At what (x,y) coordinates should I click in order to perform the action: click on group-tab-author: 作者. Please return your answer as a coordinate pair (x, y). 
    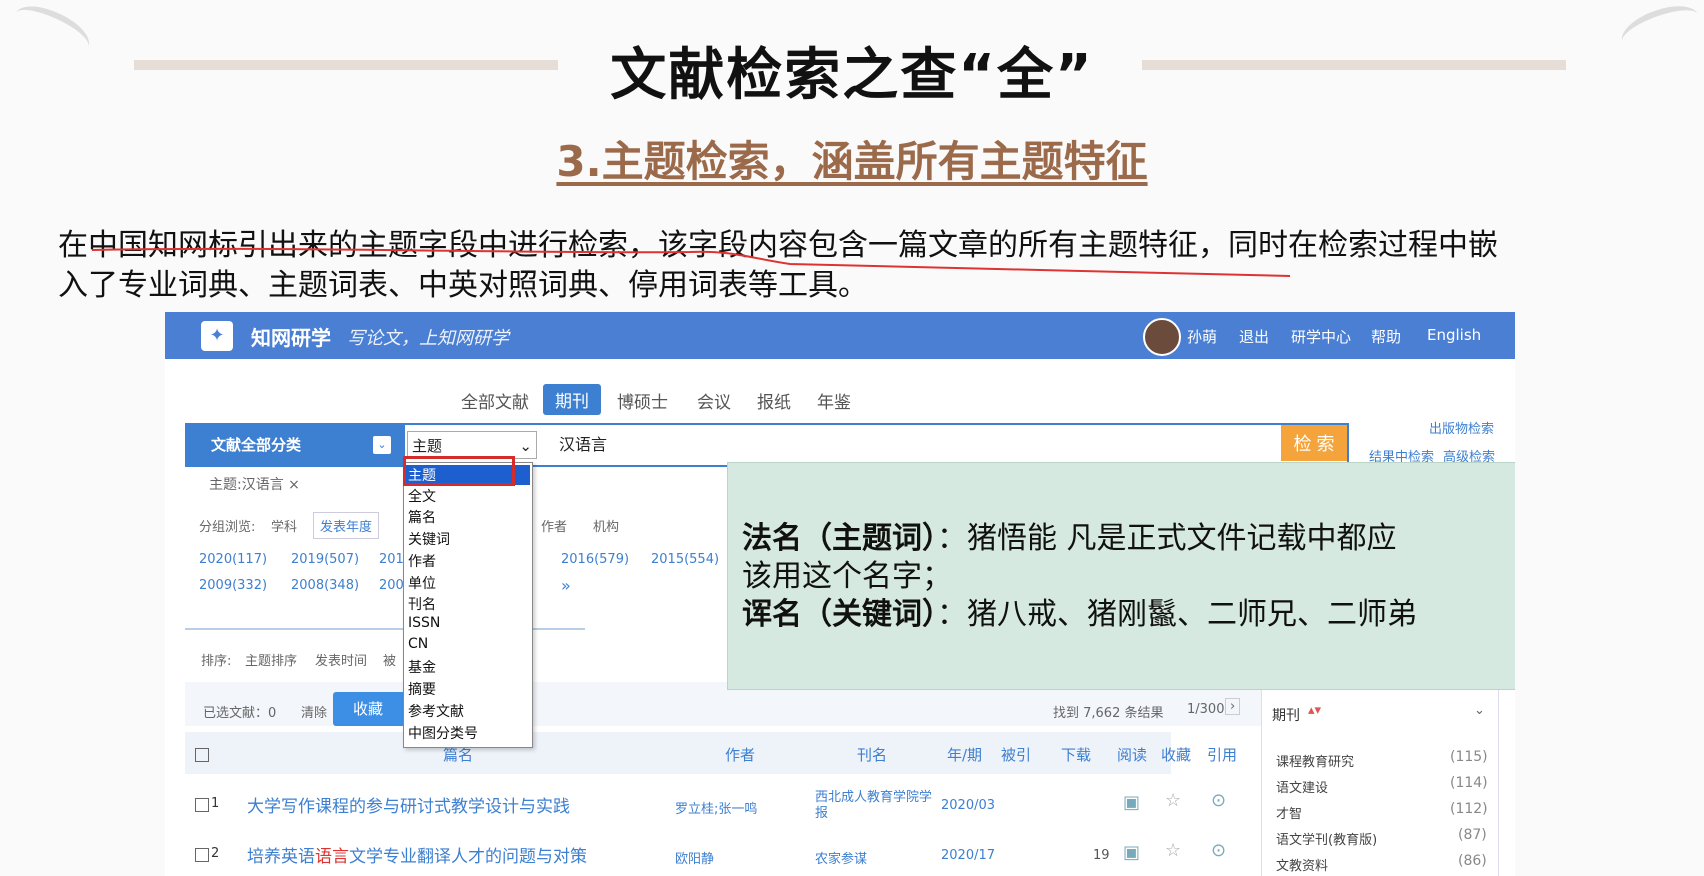
    Looking at the image, I should click on (554, 525).